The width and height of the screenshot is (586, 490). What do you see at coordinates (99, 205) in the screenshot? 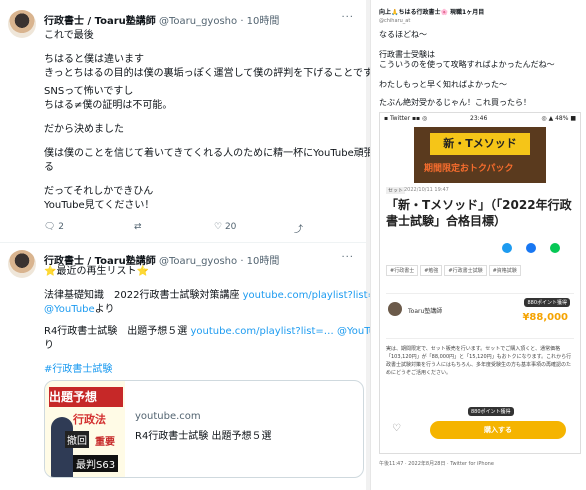
I see `tweet-line: YouTube見てください！` at bounding box center [99, 205].